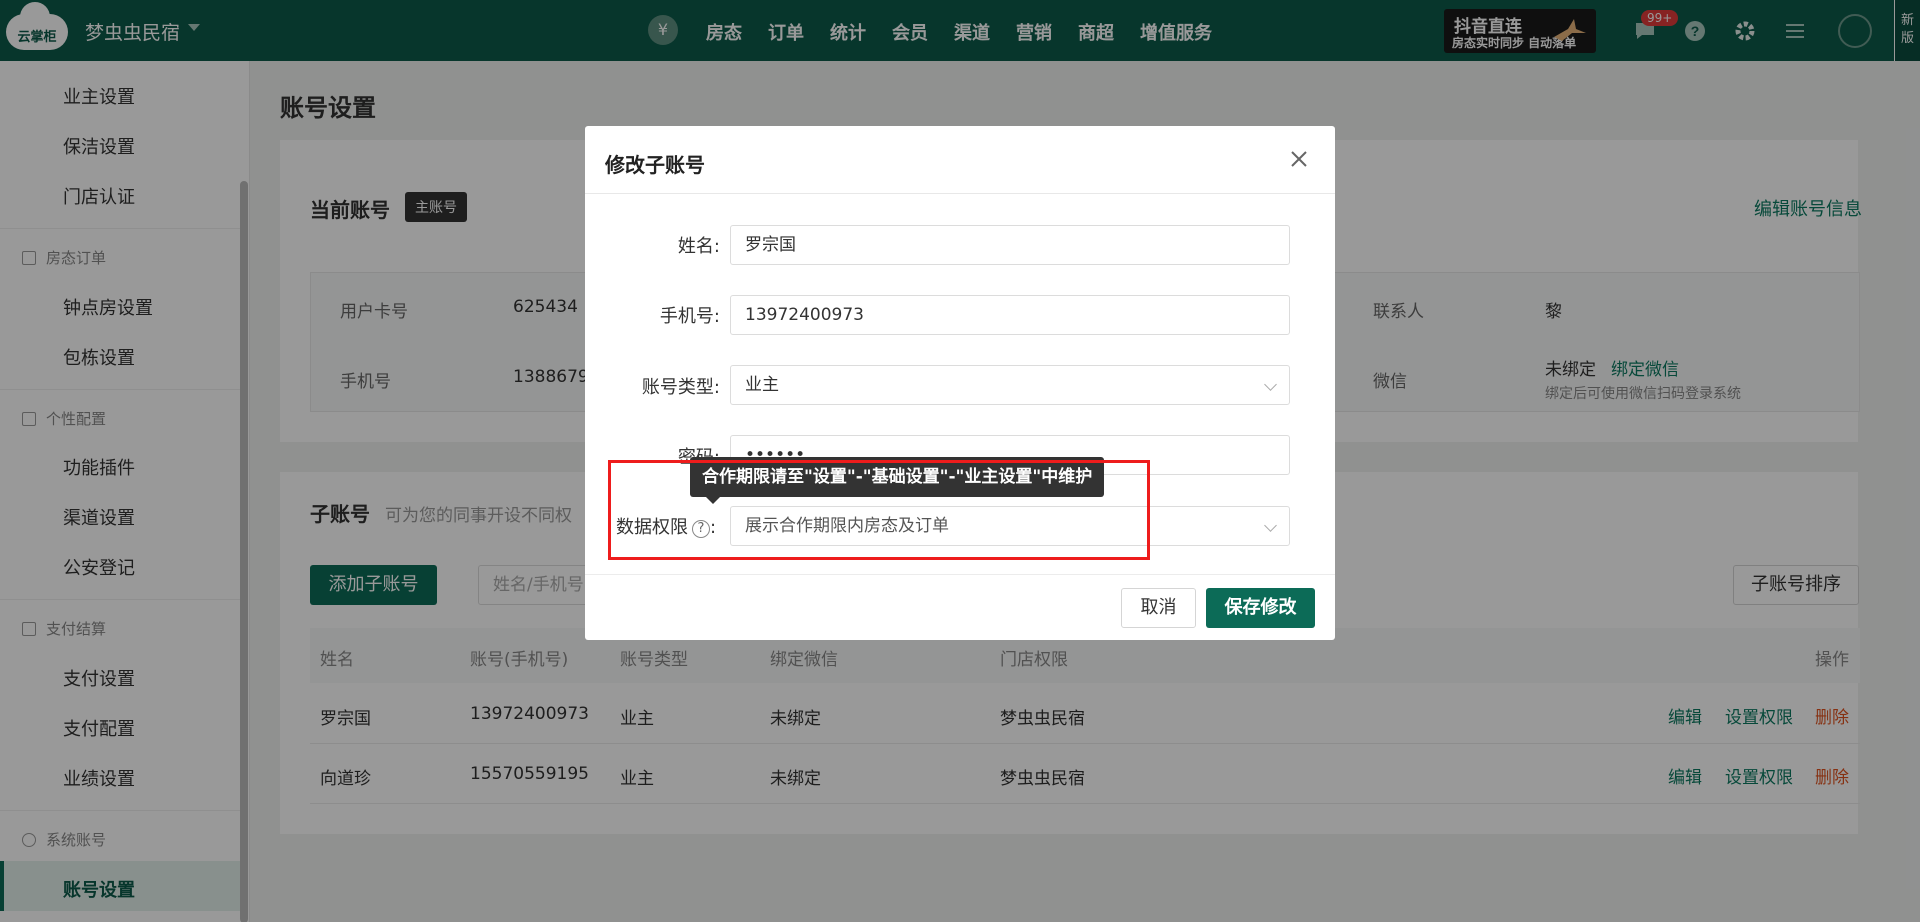 Image resolution: width=1920 pixels, height=922 pixels. Describe the element at coordinates (655, 165) in the screenshot. I see `modal-title: 修改子账号` at that location.